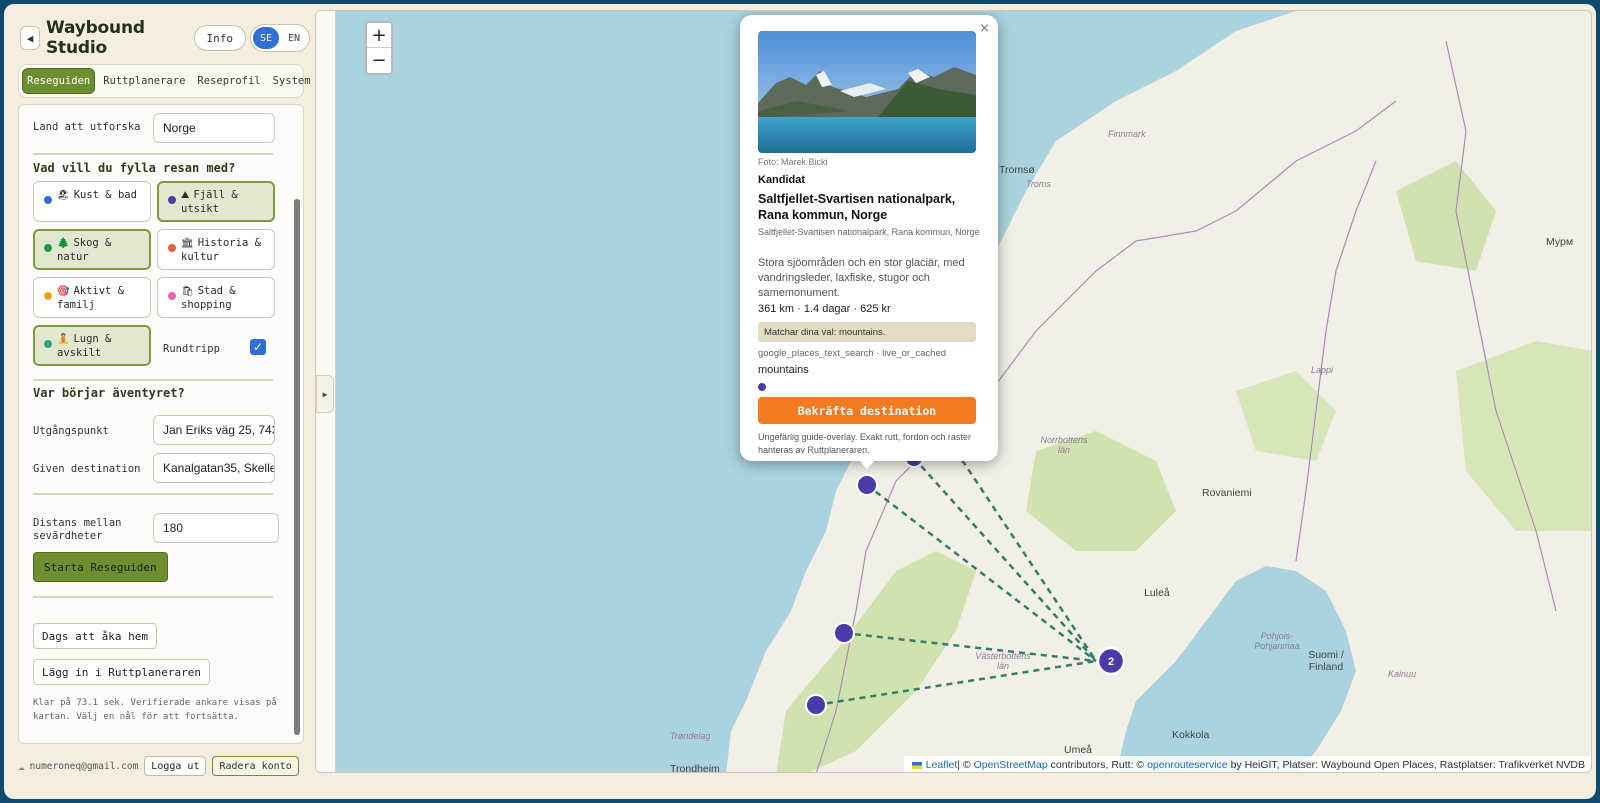 This screenshot has height=803, width=1600. What do you see at coordinates (1111, 662) in the screenshot?
I see `cluster-count: 2` at bounding box center [1111, 662].